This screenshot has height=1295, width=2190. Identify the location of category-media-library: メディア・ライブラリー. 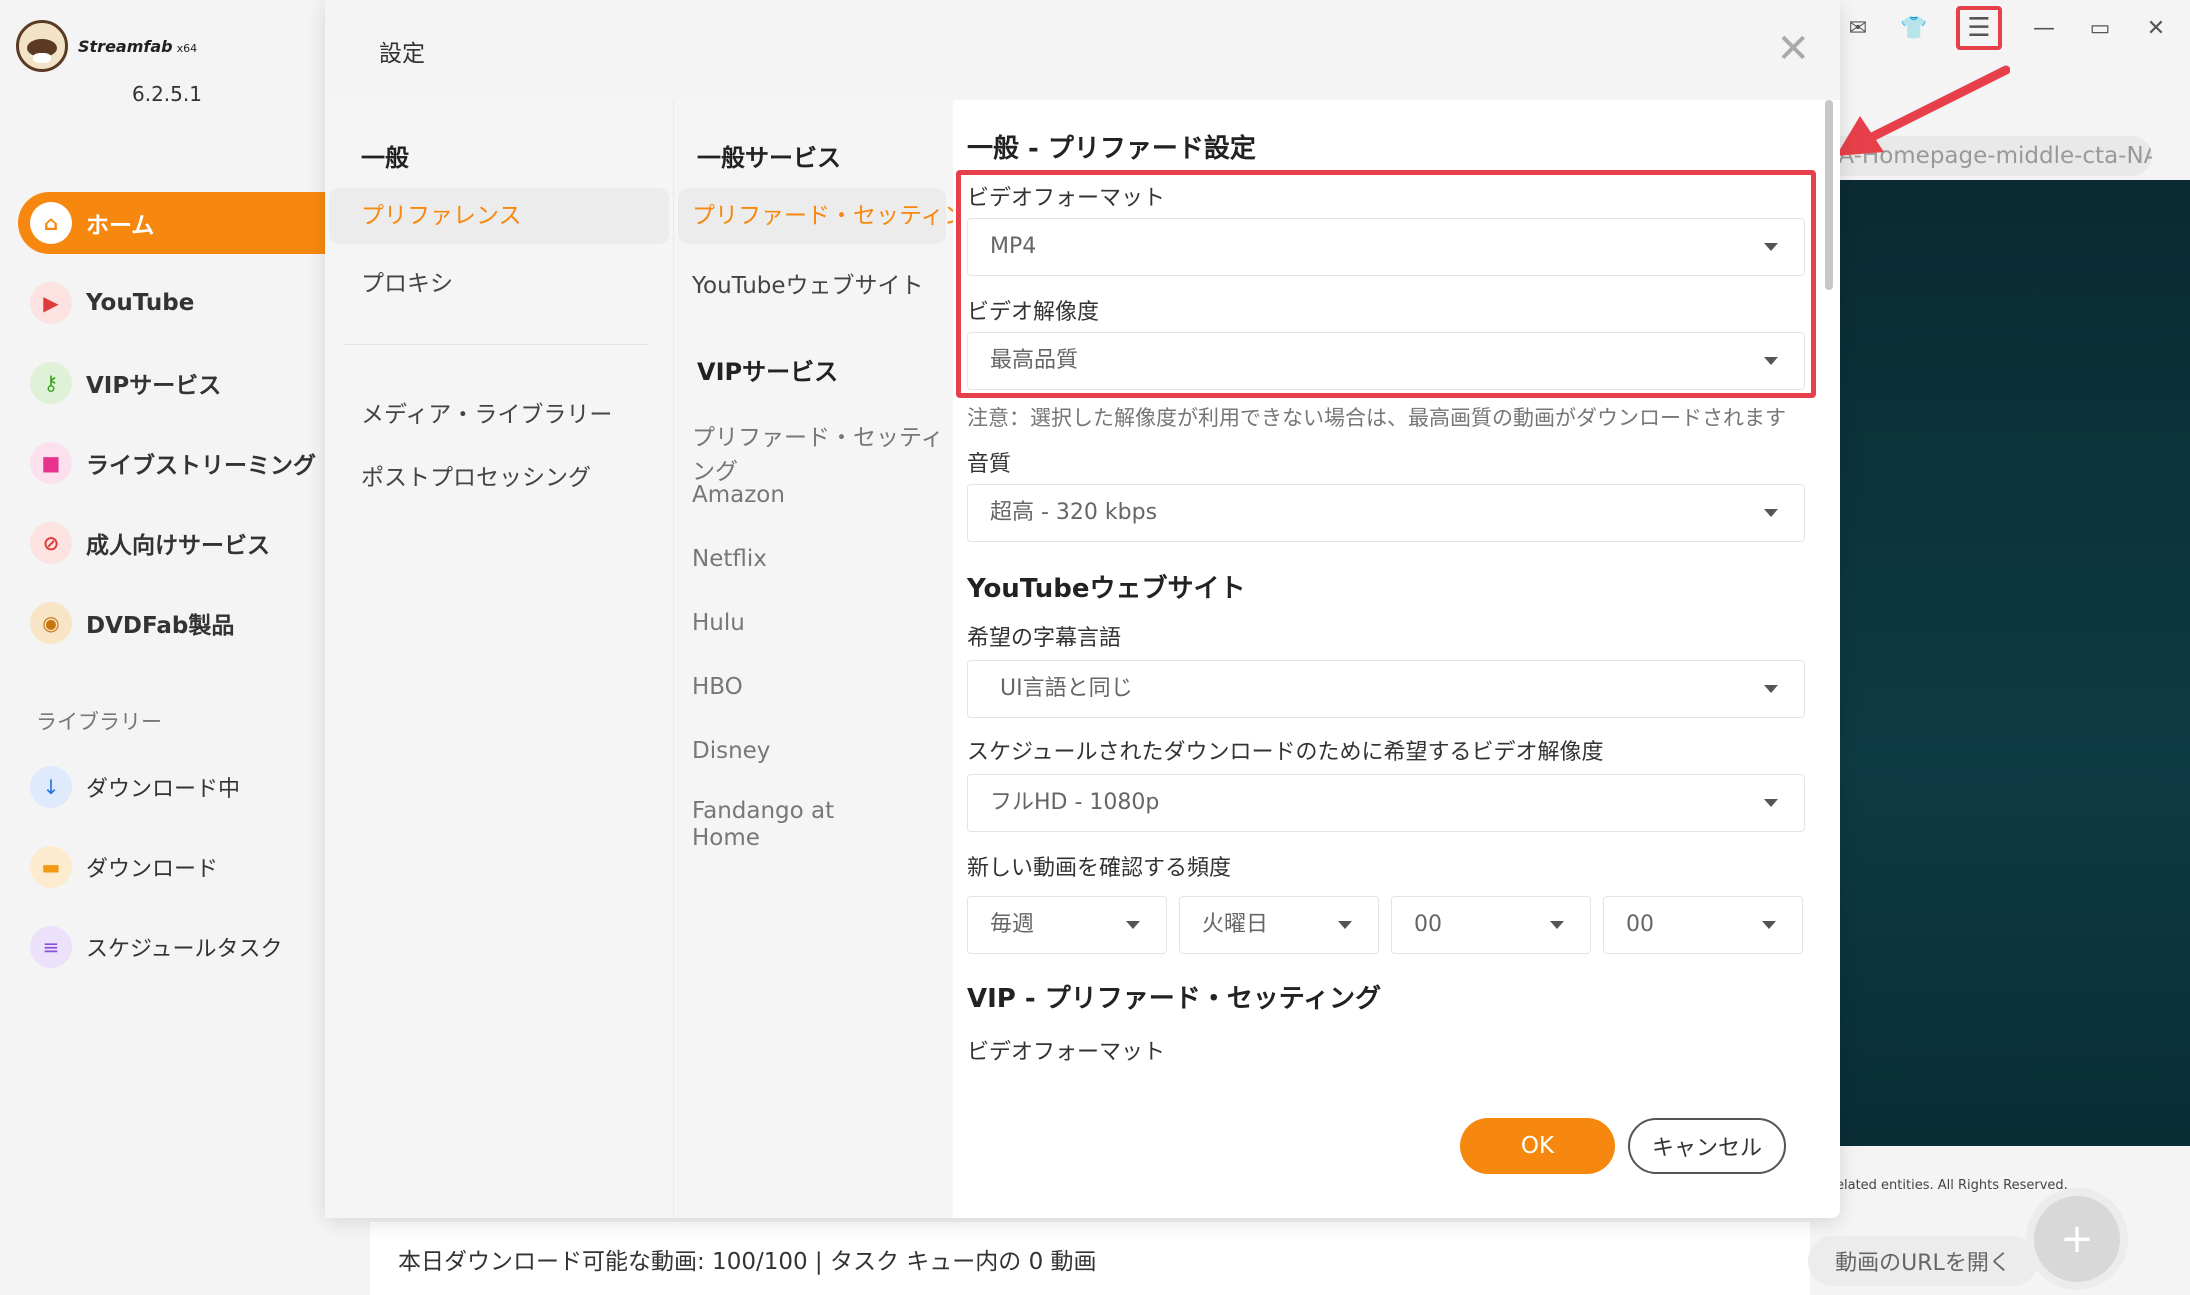
(486, 412).